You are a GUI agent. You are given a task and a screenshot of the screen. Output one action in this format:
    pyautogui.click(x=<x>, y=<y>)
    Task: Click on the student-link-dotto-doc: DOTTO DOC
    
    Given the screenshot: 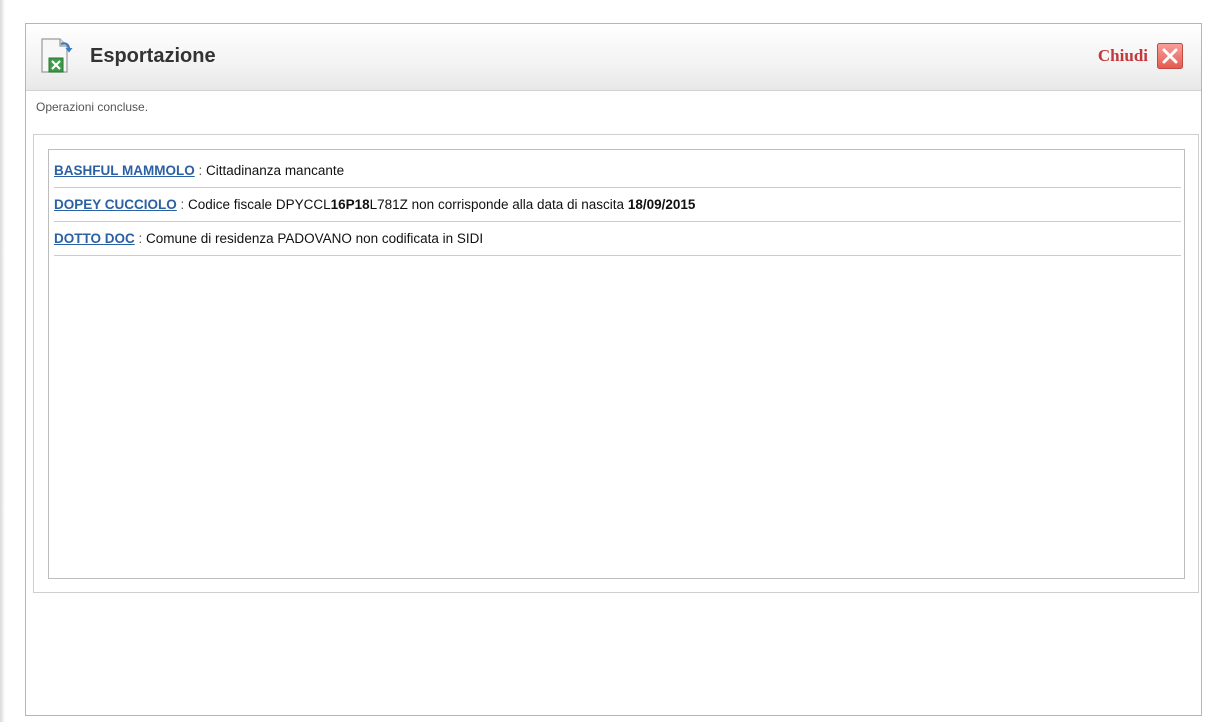 What is the action you would take?
    pyautogui.click(x=94, y=238)
    